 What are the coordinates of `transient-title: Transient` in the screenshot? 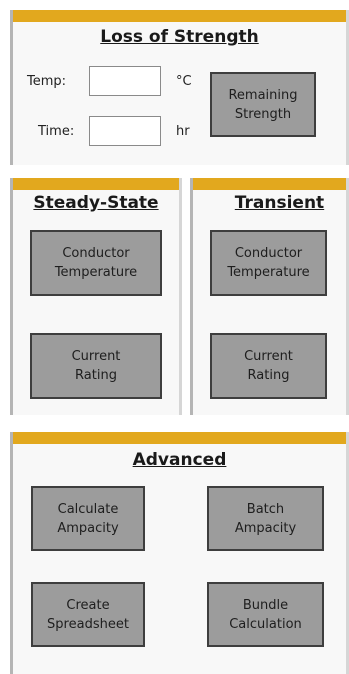 It's located at (279, 203).